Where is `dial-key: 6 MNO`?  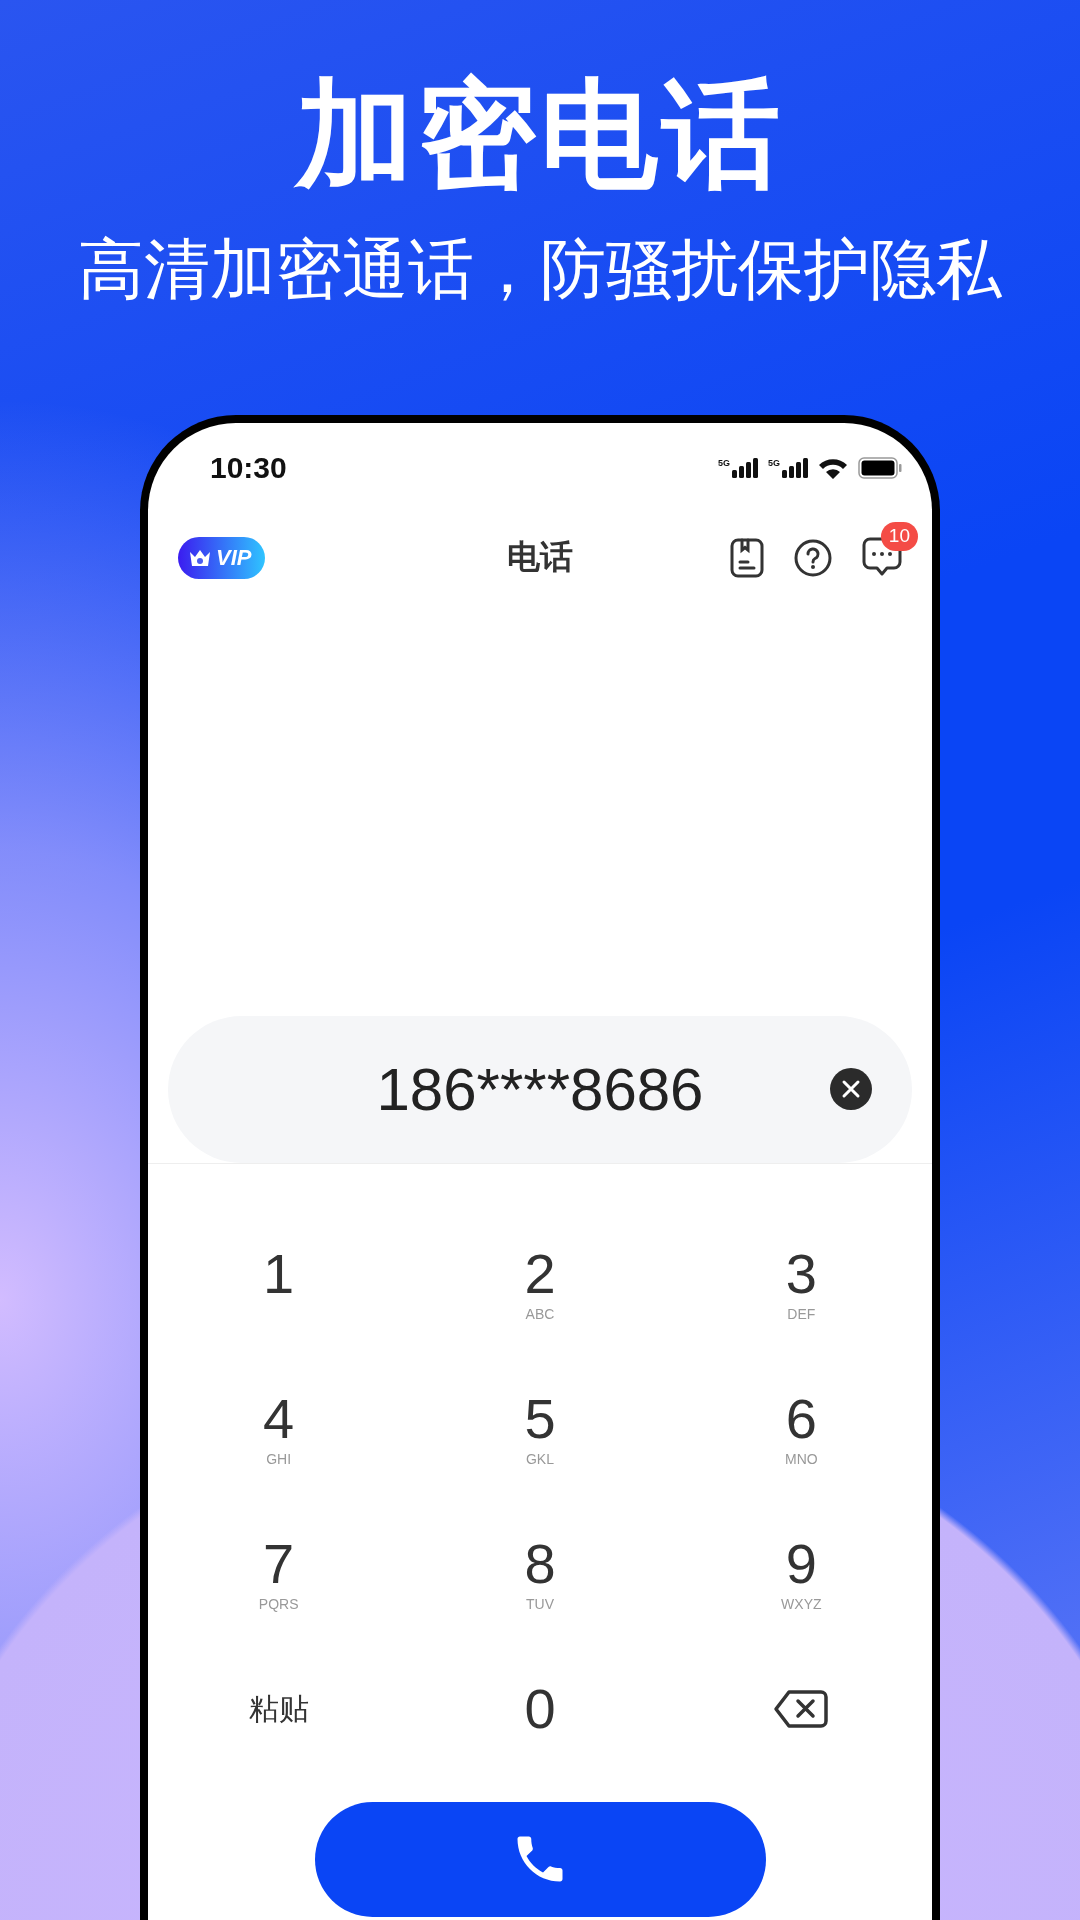 dial-key: 6 MNO is located at coordinates (801, 1423).